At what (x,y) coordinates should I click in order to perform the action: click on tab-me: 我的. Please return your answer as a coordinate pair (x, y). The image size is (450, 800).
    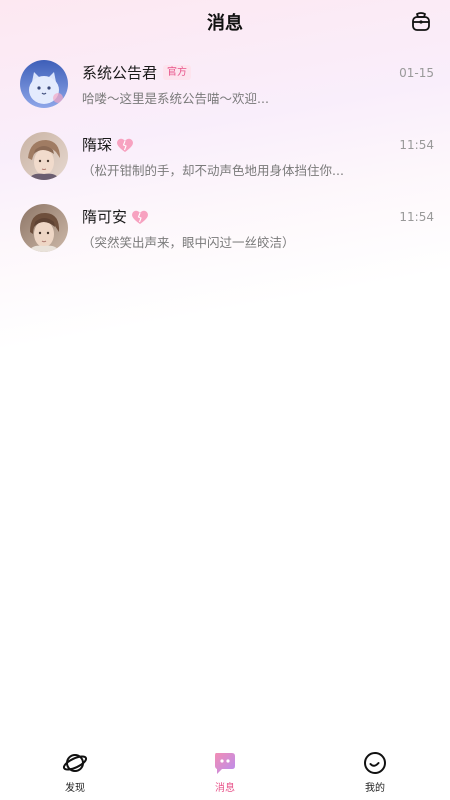
    Looking at the image, I should click on (375, 772).